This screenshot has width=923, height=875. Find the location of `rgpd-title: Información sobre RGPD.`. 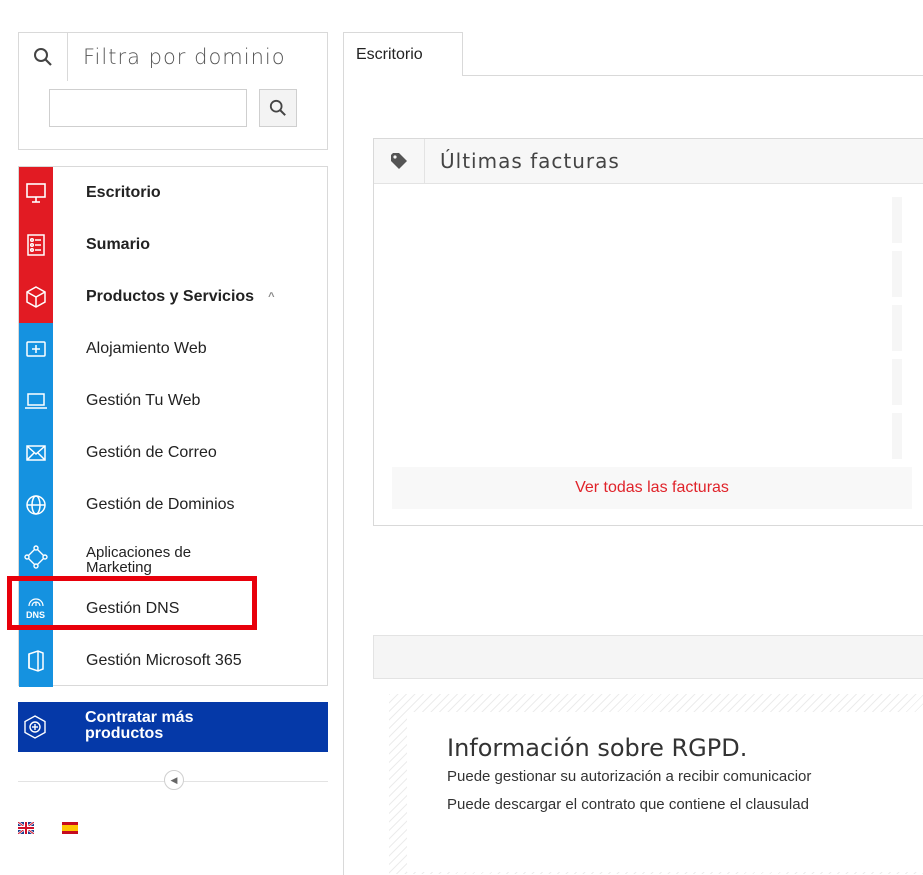

rgpd-title: Información sobre RGPD. is located at coordinates (597, 748).